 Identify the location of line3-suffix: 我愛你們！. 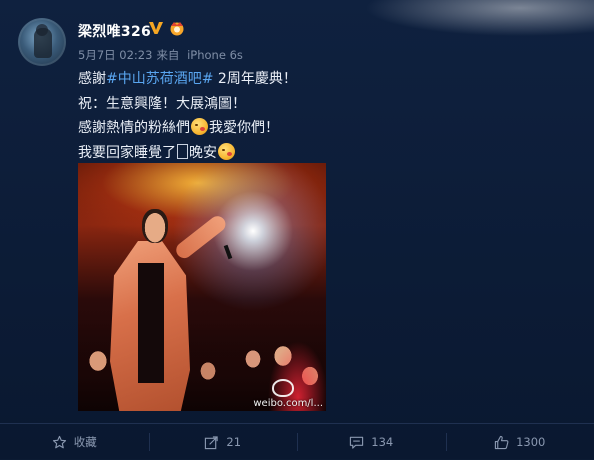
(244, 128).